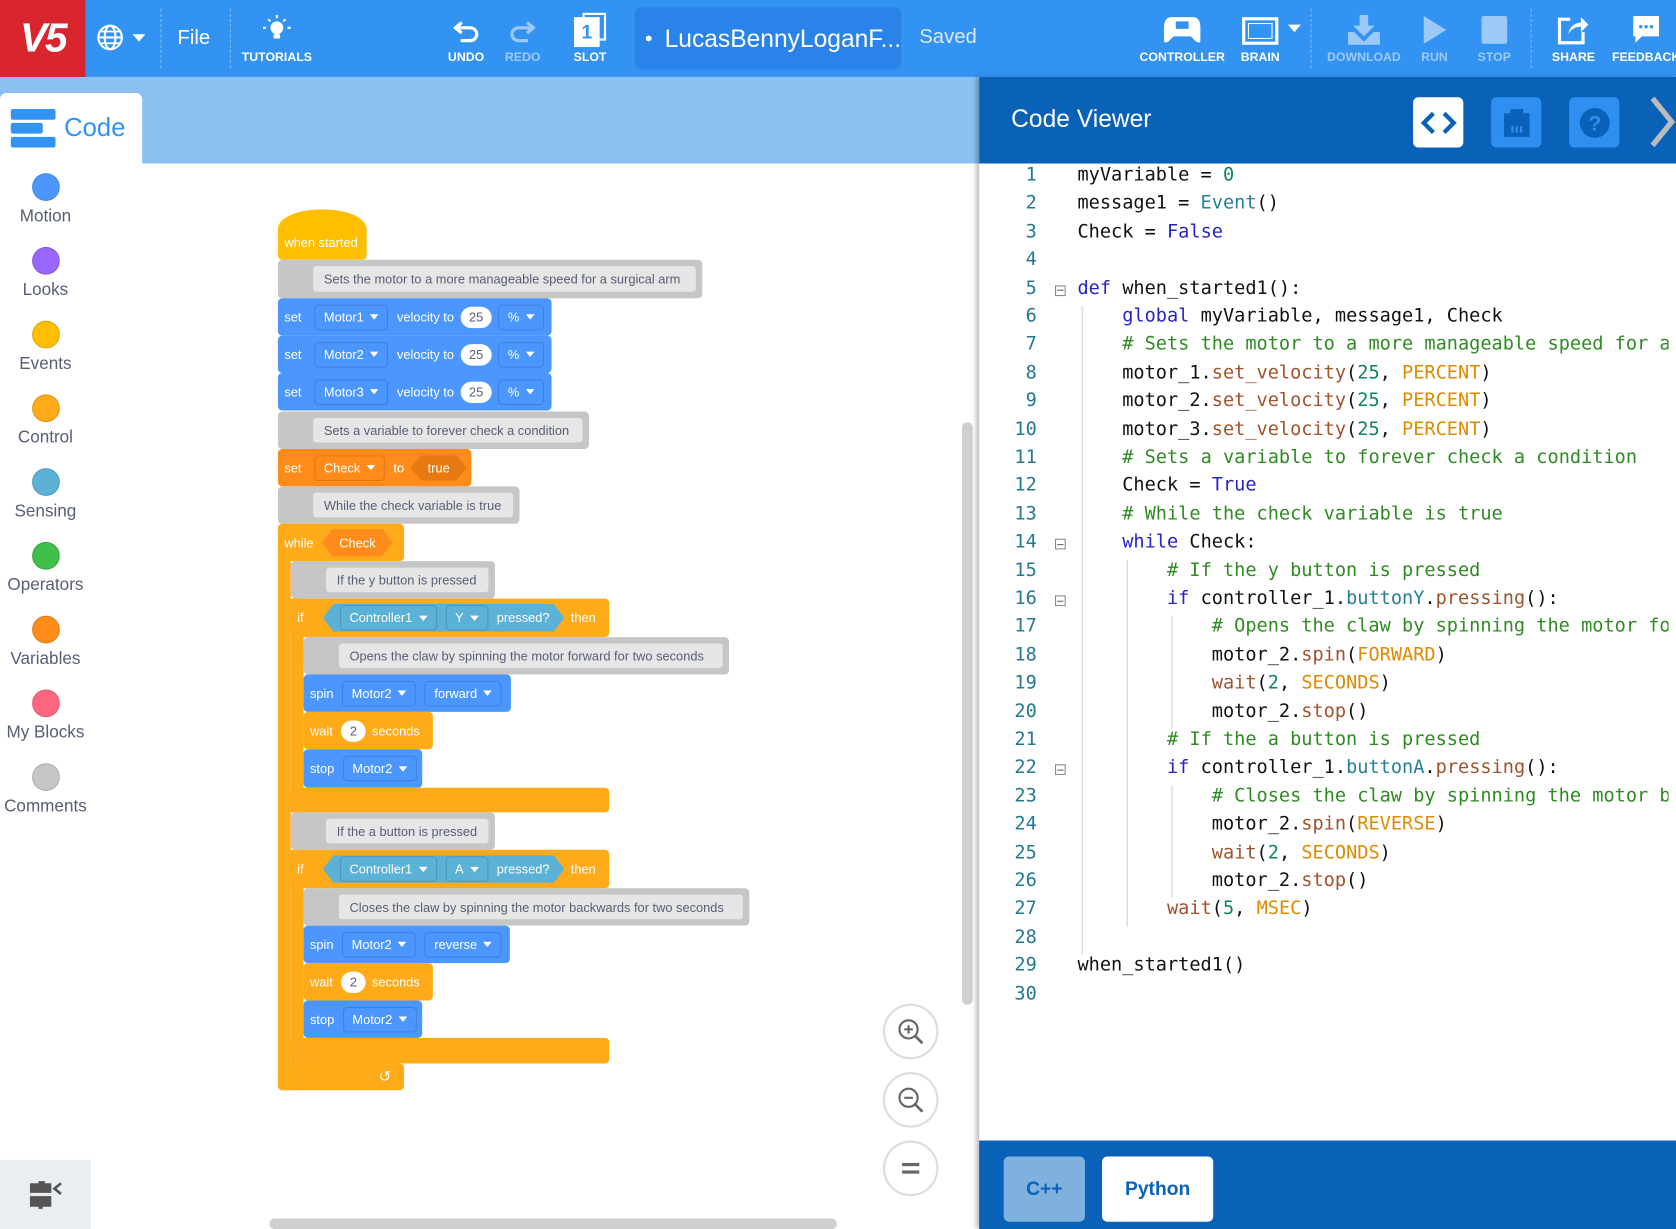  I want to click on run-button: RUN, so click(1434, 38).